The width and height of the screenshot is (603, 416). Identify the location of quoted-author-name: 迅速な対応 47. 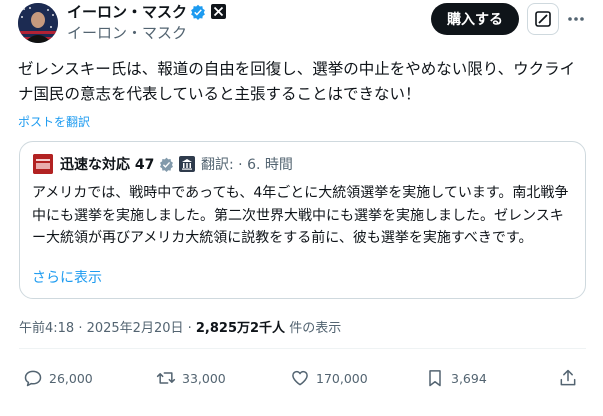
(107, 165).